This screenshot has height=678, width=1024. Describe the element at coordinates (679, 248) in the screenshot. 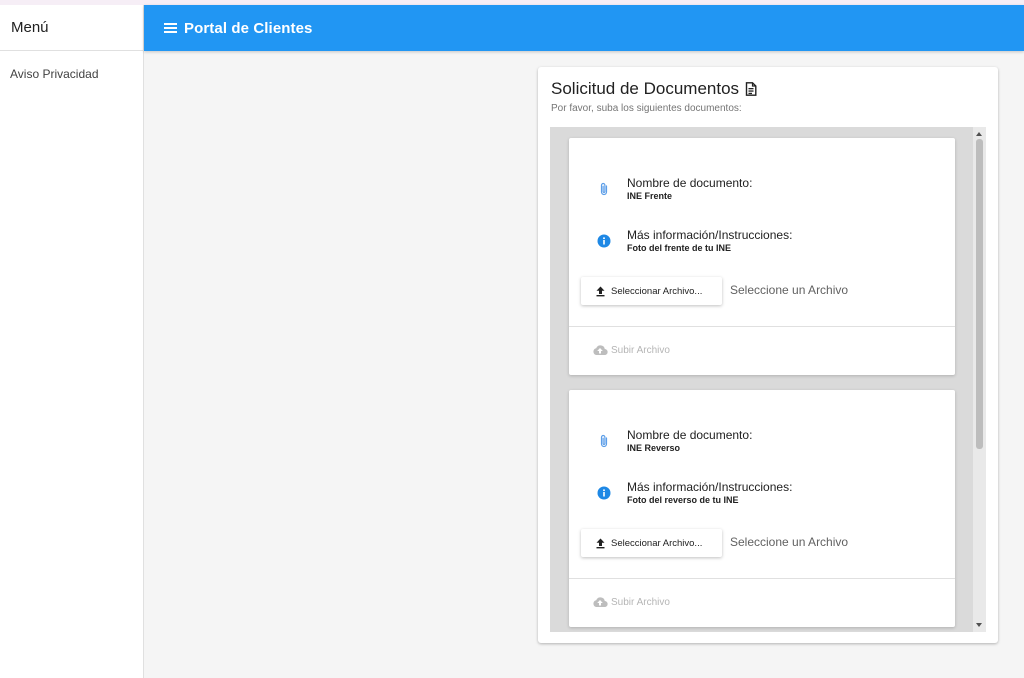

I see `document-info-value: Foto del frente de tu INE` at that location.